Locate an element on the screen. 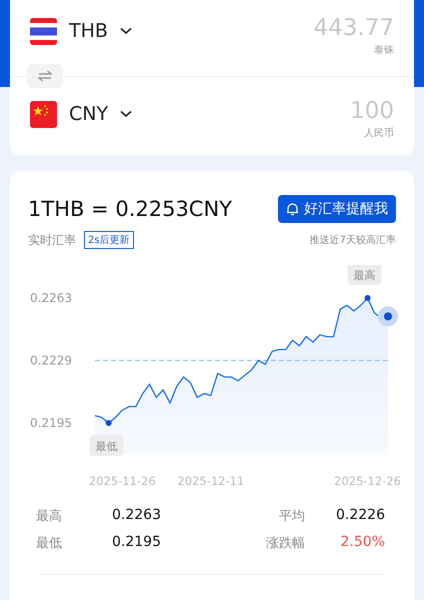 Image resolution: width=424 pixels, height=600 pixels. x-tick-label: 2025-12-11 is located at coordinates (210, 481).